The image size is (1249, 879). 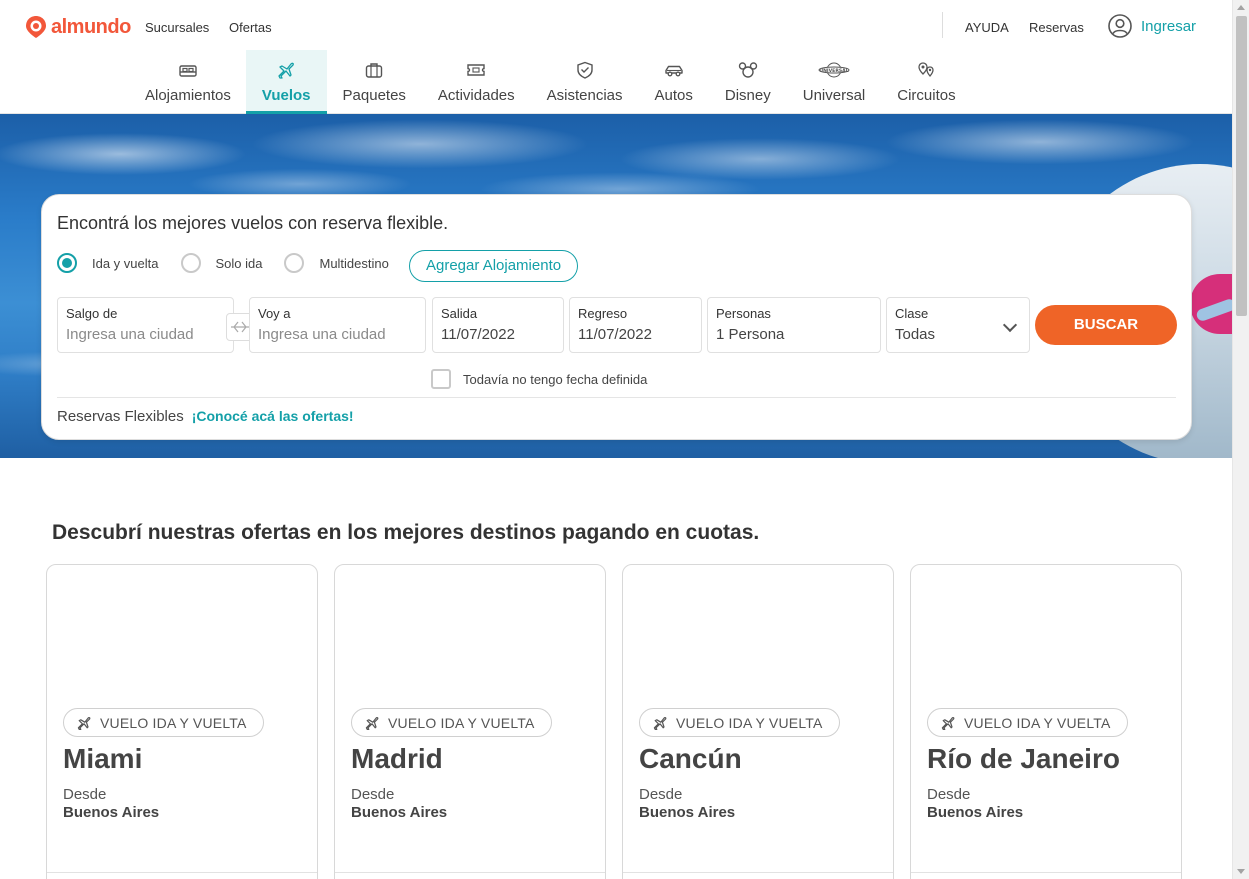 What do you see at coordinates (635, 334) in the screenshot?
I see `return-value: 11/07/2022` at bounding box center [635, 334].